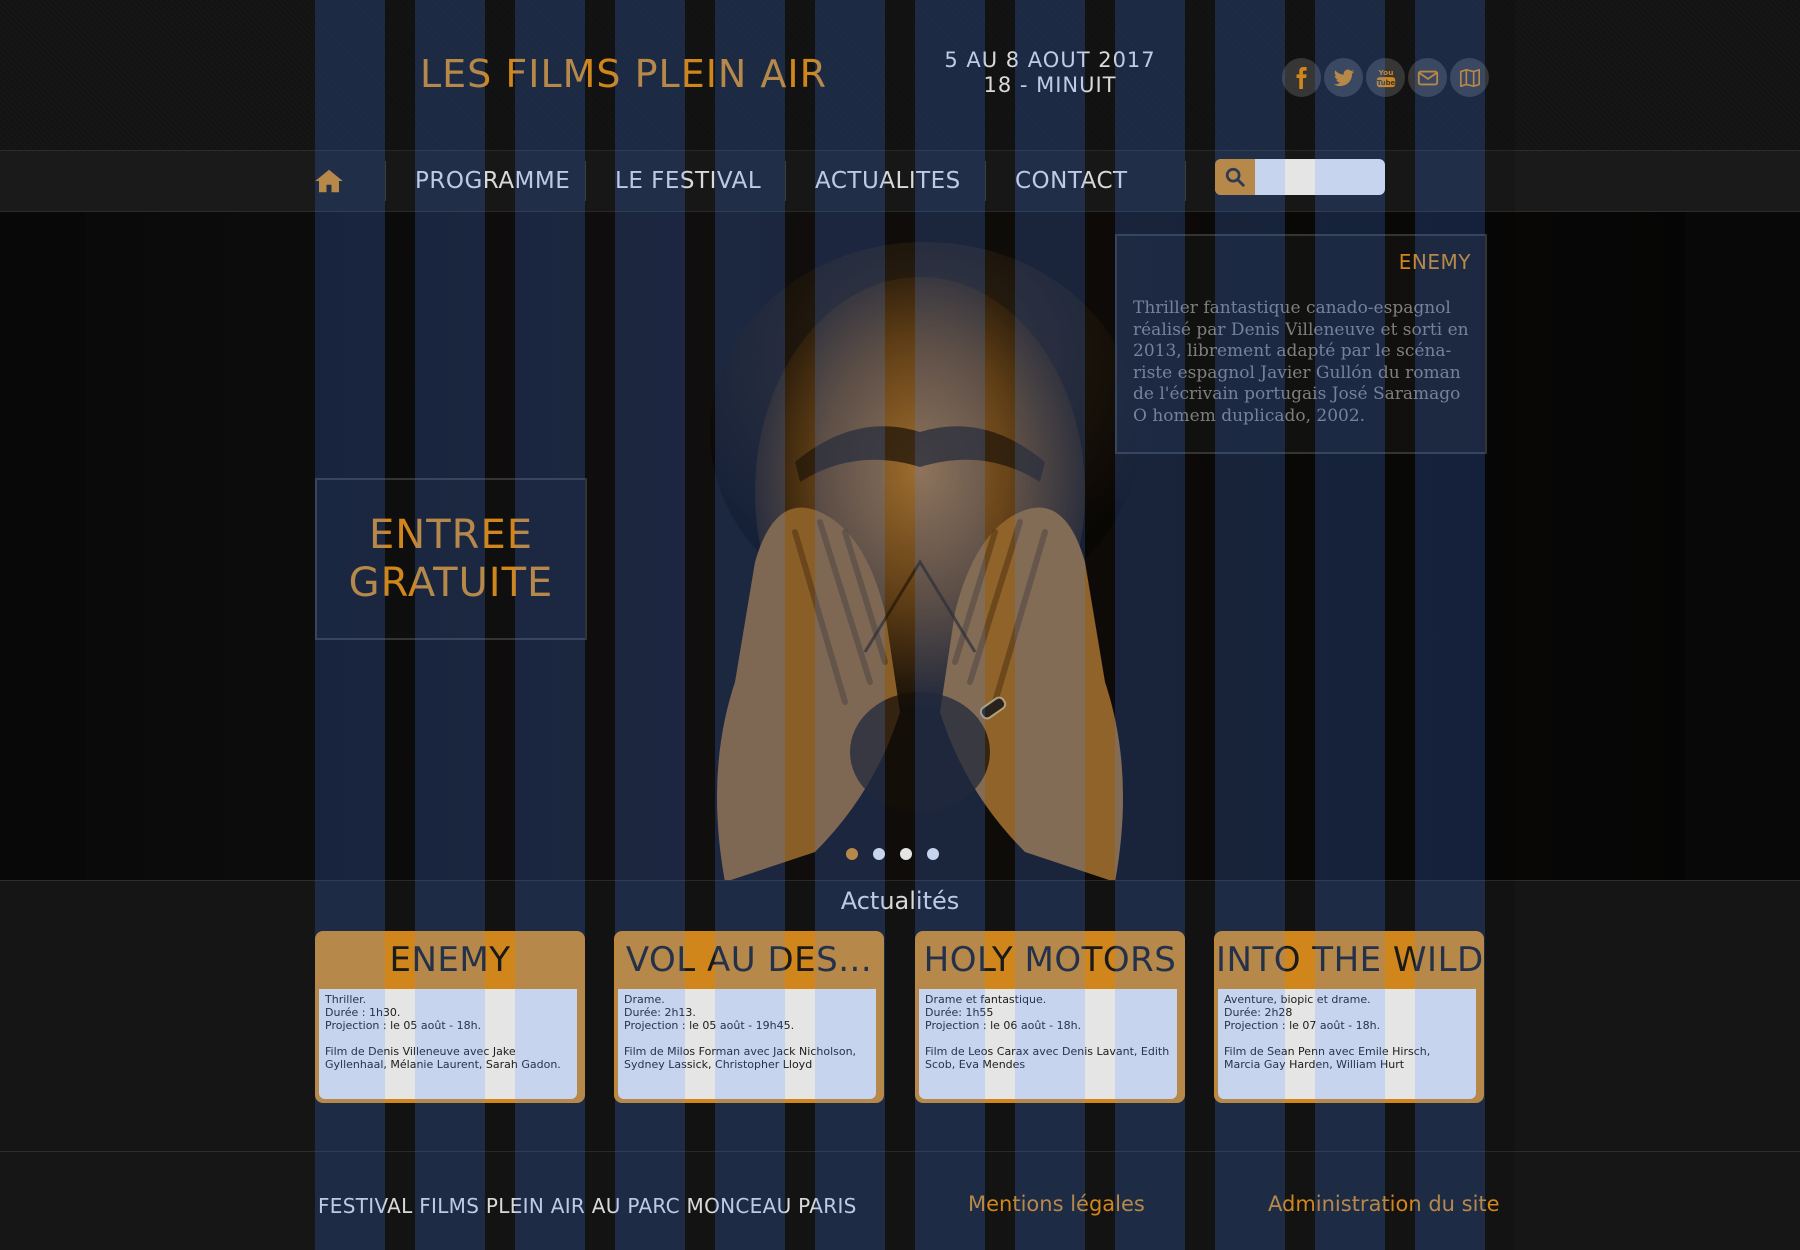 This screenshot has width=1800, height=1250. I want to click on map-icon, so click(1469, 77).